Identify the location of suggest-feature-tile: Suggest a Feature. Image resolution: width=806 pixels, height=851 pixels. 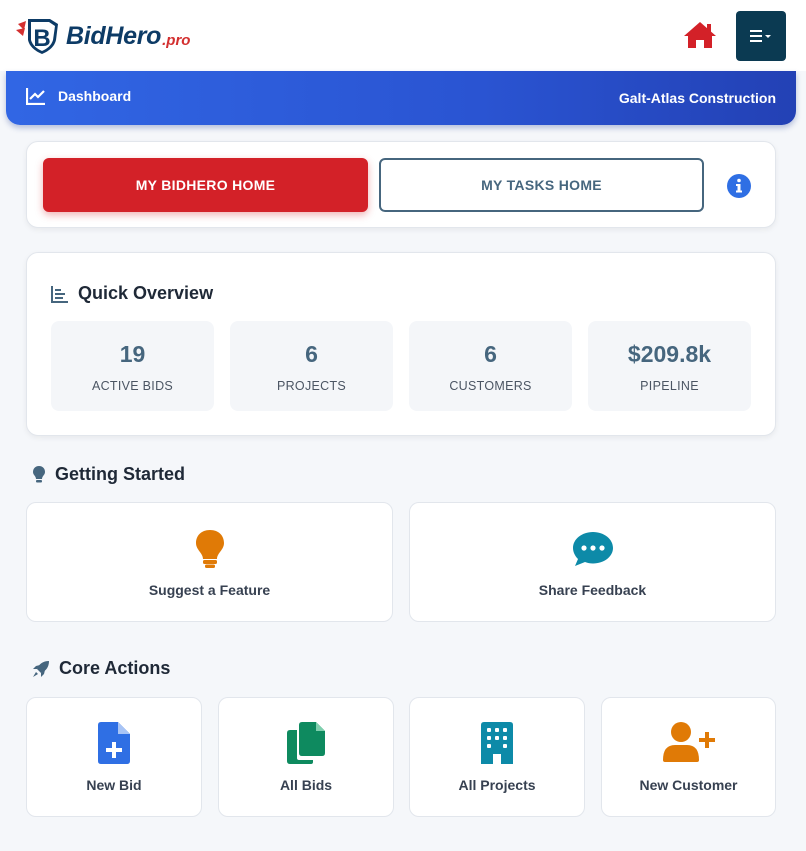
(209, 562).